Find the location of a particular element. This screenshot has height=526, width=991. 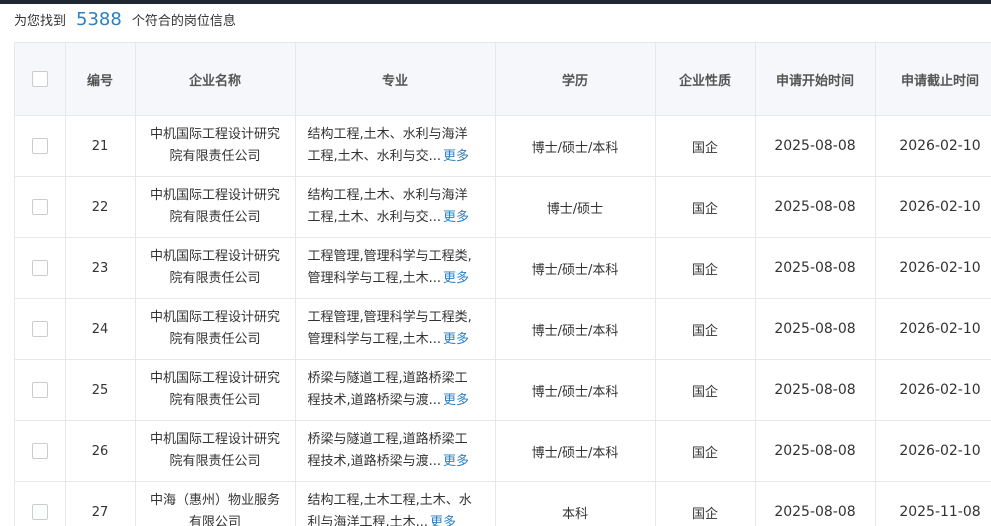

header-education: 学历 is located at coordinates (575, 79).